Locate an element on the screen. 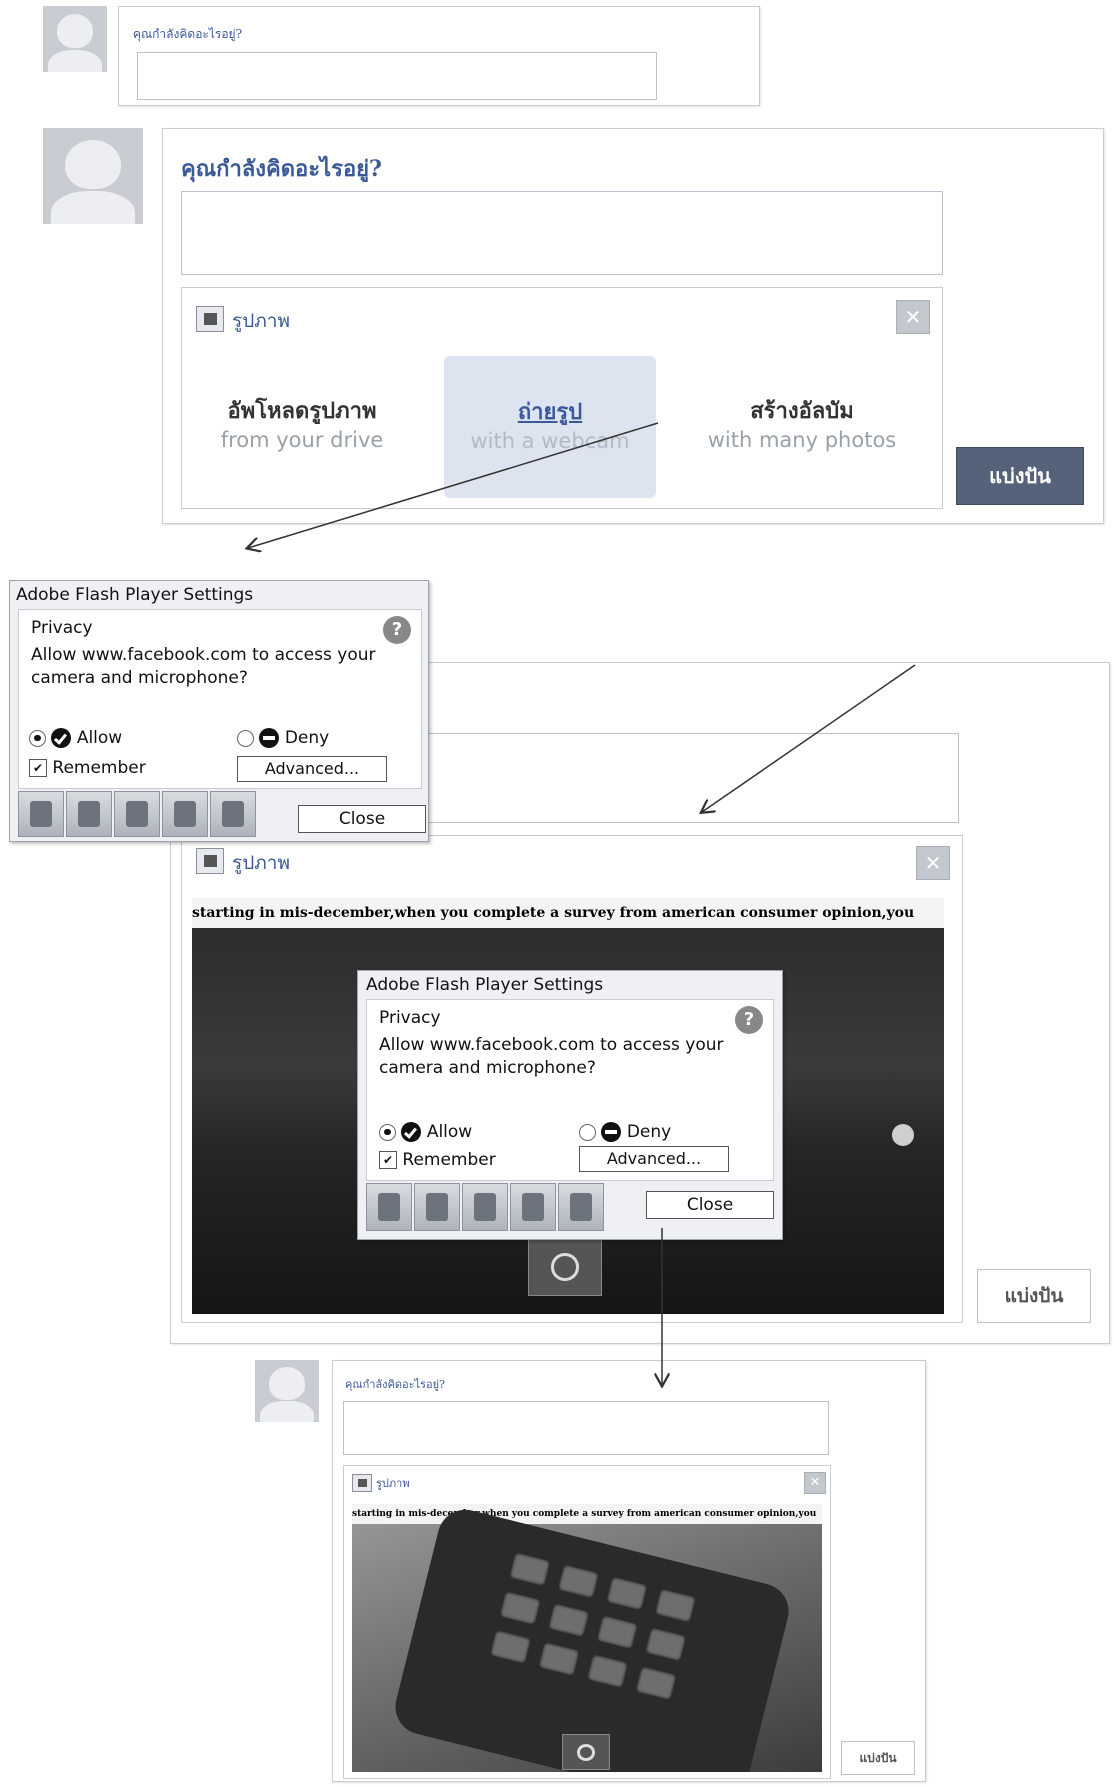 The width and height of the screenshot is (1114, 1787). arrow-to-webcam is located at coordinates (809, 738).